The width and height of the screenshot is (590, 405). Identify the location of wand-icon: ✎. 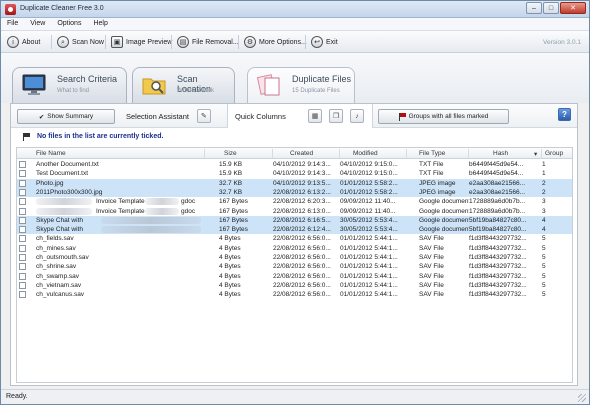
(203, 116).